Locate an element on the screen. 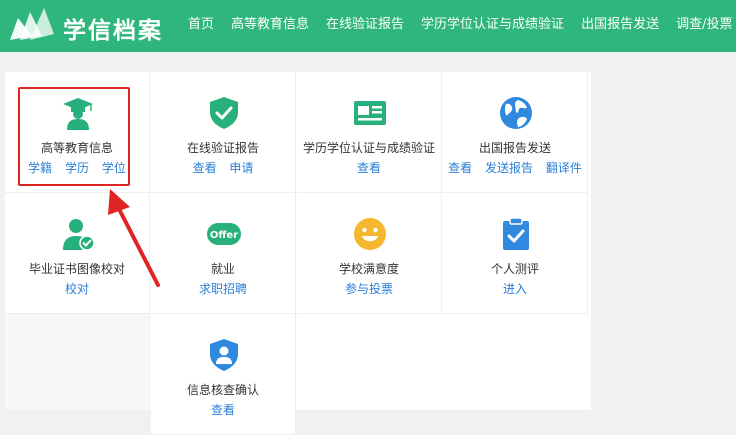 The width and height of the screenshot is (736, 435). nav-item-overseas-report: 出国报告发送 is located at coordinates (620, 26).